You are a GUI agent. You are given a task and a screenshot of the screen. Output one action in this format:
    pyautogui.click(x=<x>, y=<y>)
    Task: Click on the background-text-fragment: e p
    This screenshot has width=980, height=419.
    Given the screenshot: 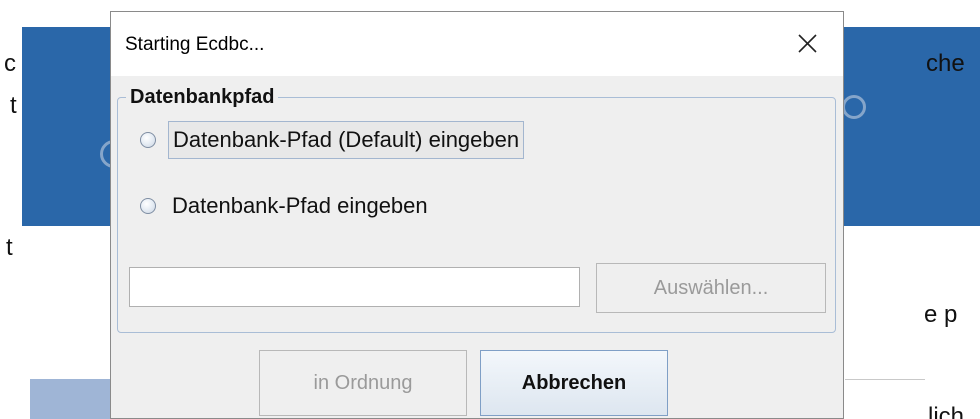 What is the action you would take?
    pyautogui.click(x=941, y=314)
    